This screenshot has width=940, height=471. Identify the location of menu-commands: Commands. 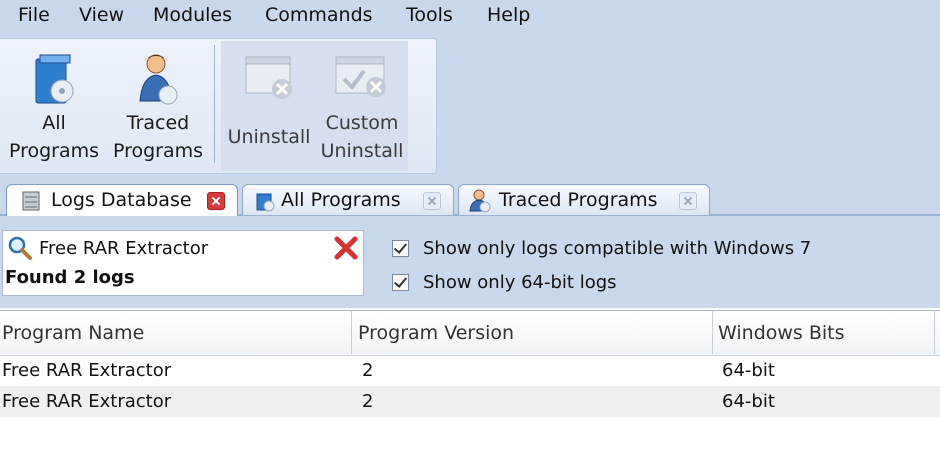
(319, 15).